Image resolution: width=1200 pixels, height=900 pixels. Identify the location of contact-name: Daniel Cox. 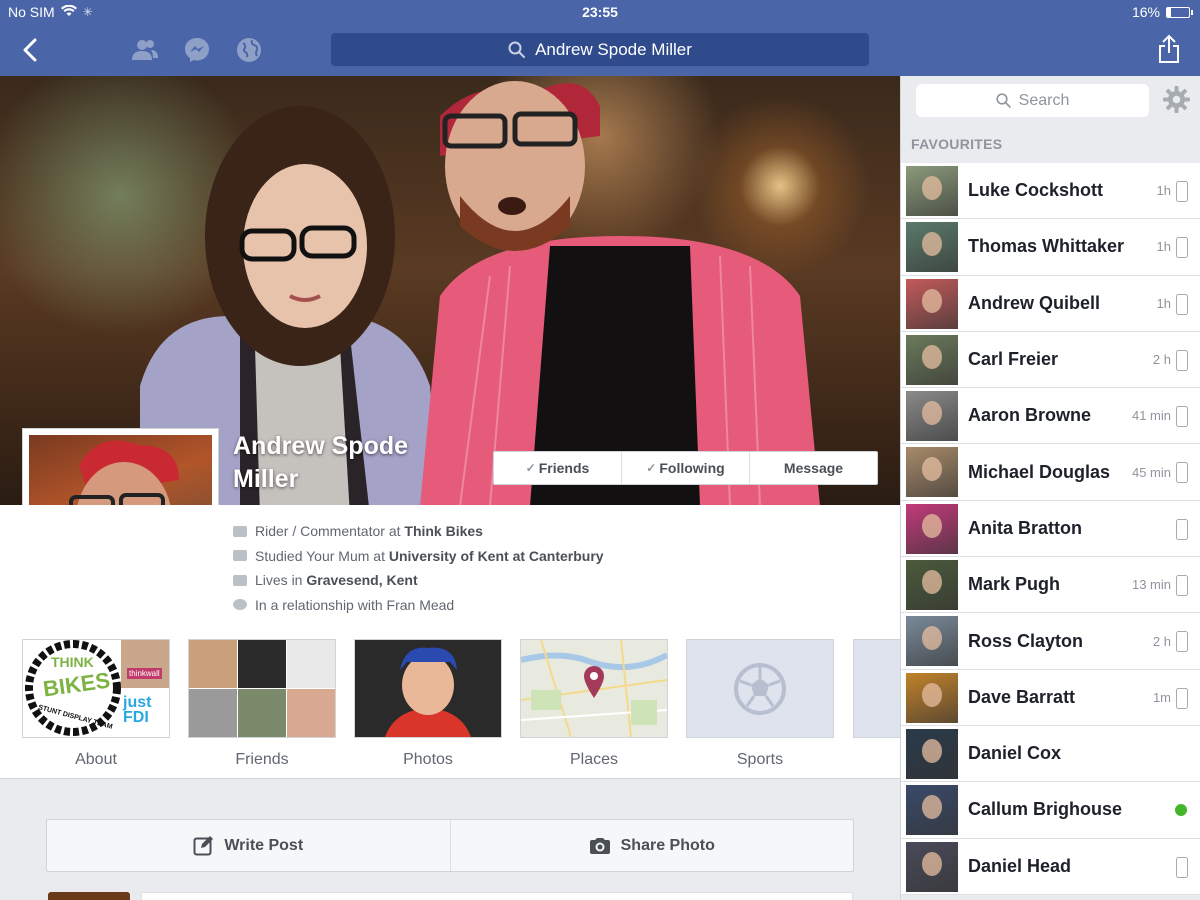
(1015, 753).